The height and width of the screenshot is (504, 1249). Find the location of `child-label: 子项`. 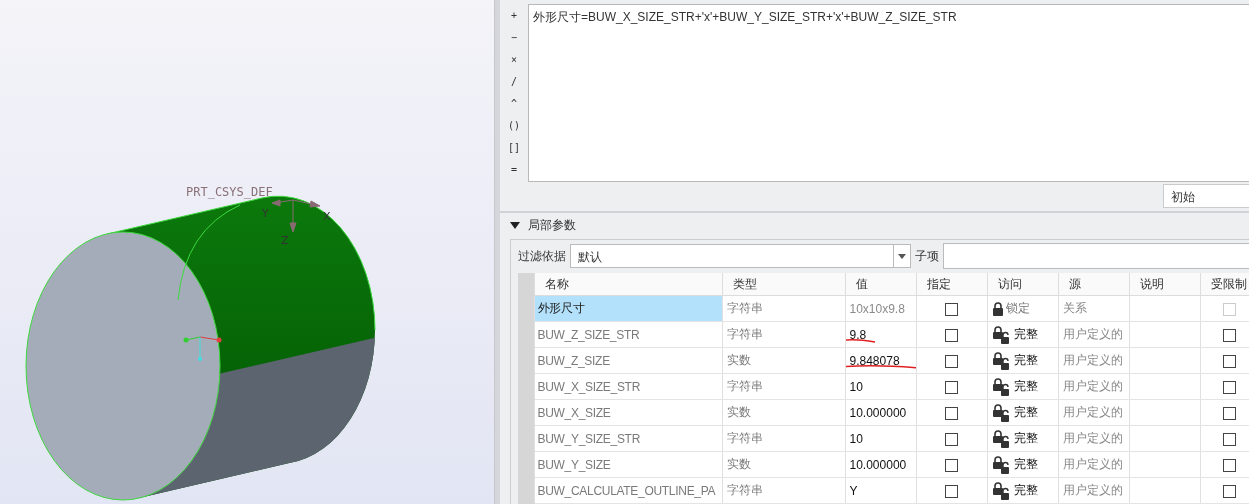

child-label: 子项 is located at coordinates (927, 256).